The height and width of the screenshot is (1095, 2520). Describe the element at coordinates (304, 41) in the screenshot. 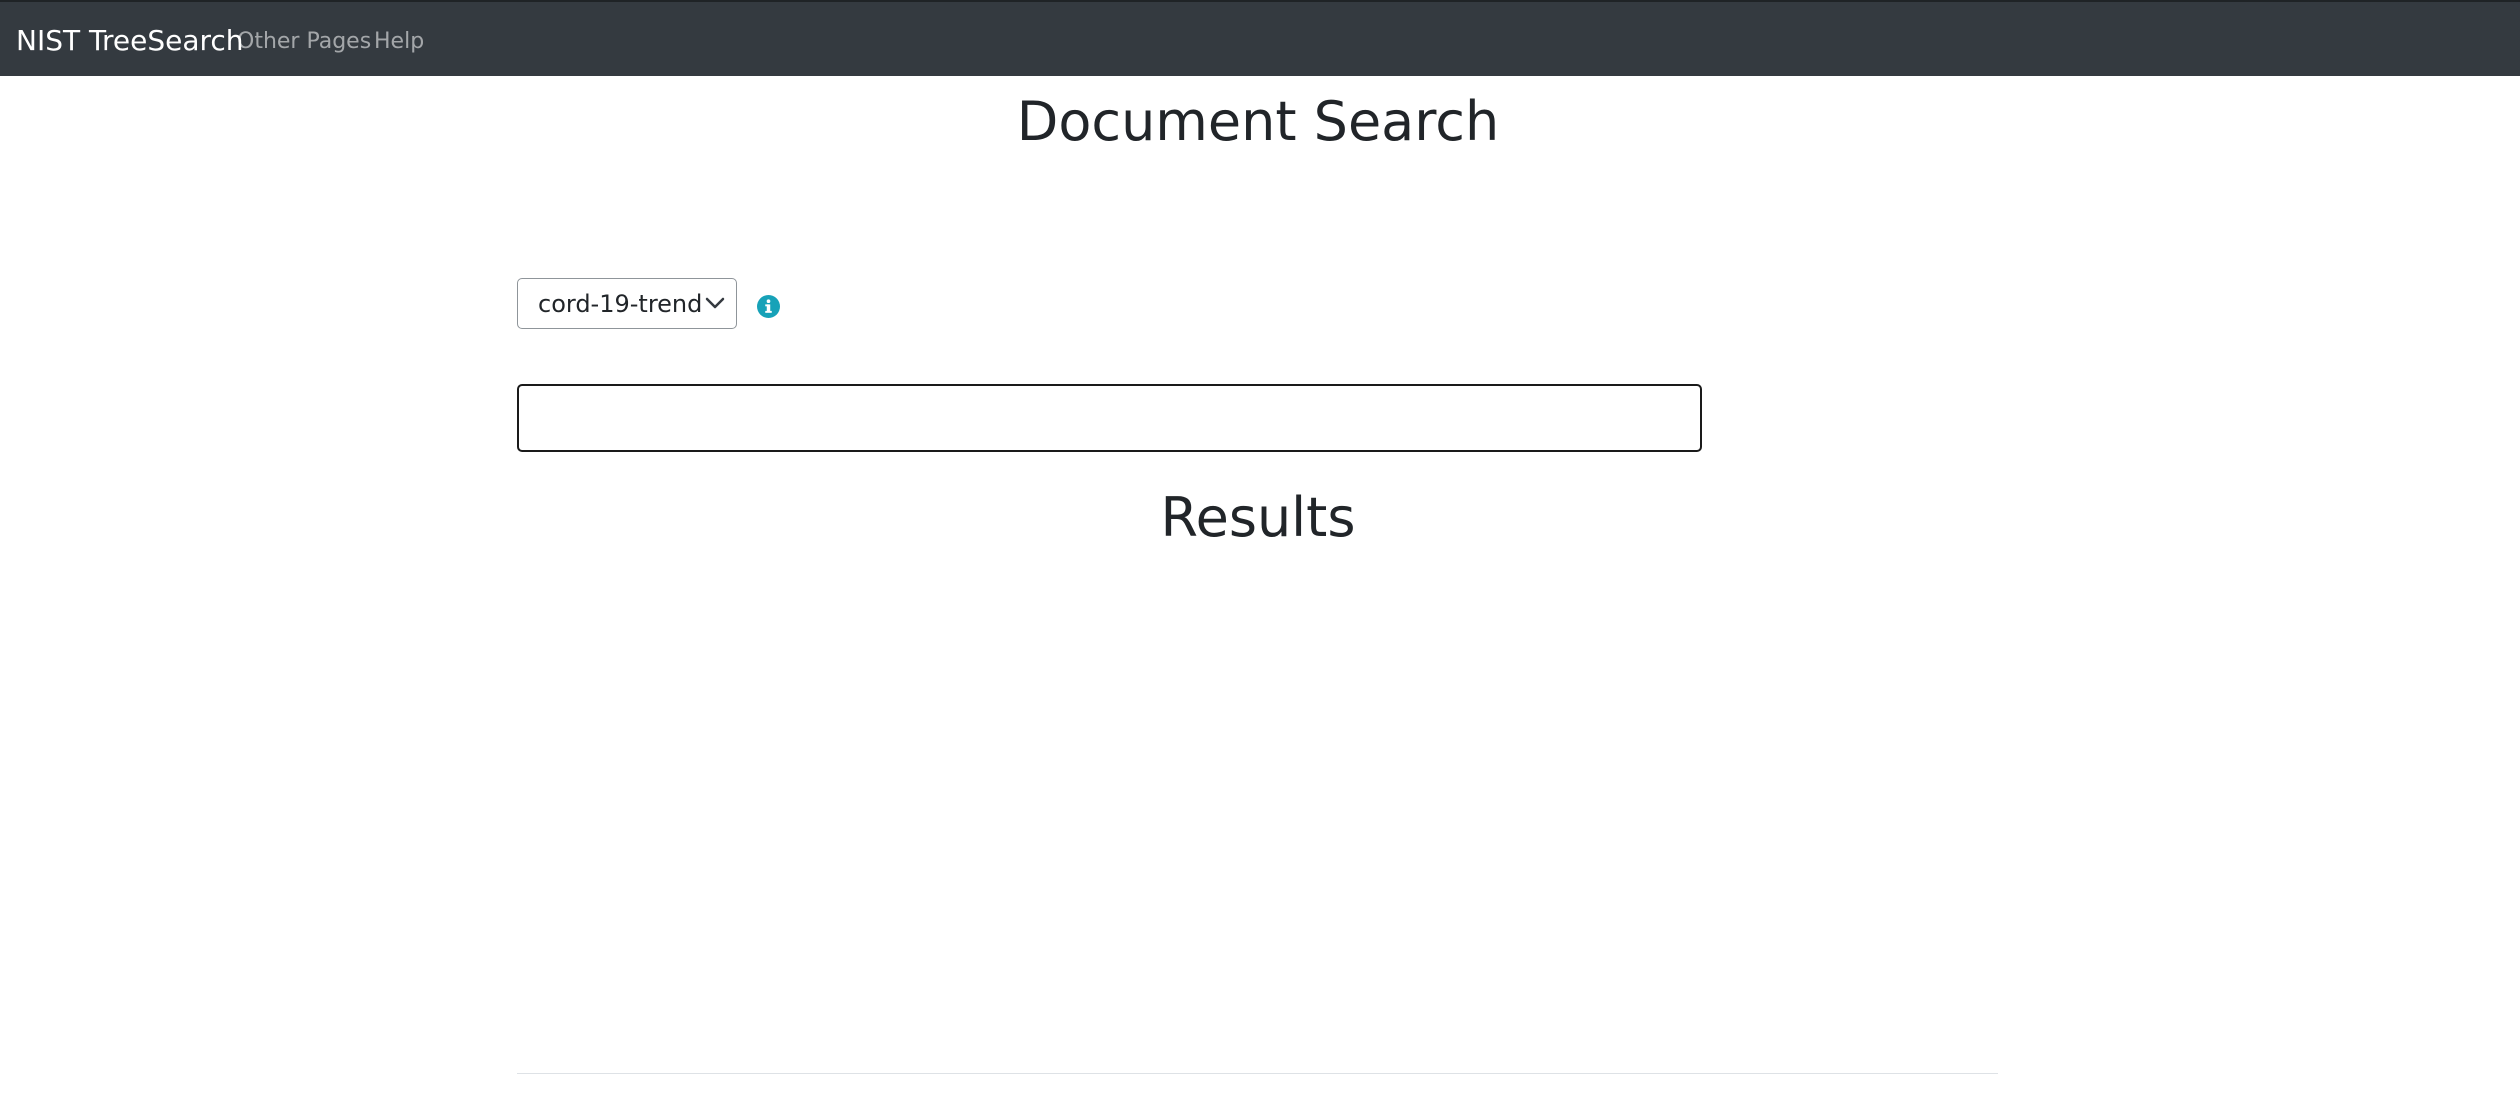

I see `nav-link-other-pages: Other Pages` at that location.